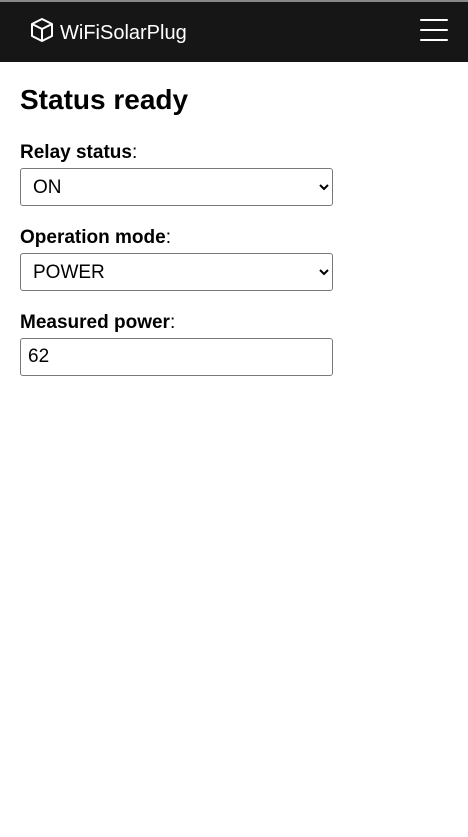 The height and width of the screenshot is (837, 468). What do you see at coordinates (79, 152) in the screenshot?
I see `relay-status-label: Relay status:` at bounding box center [79, 152].